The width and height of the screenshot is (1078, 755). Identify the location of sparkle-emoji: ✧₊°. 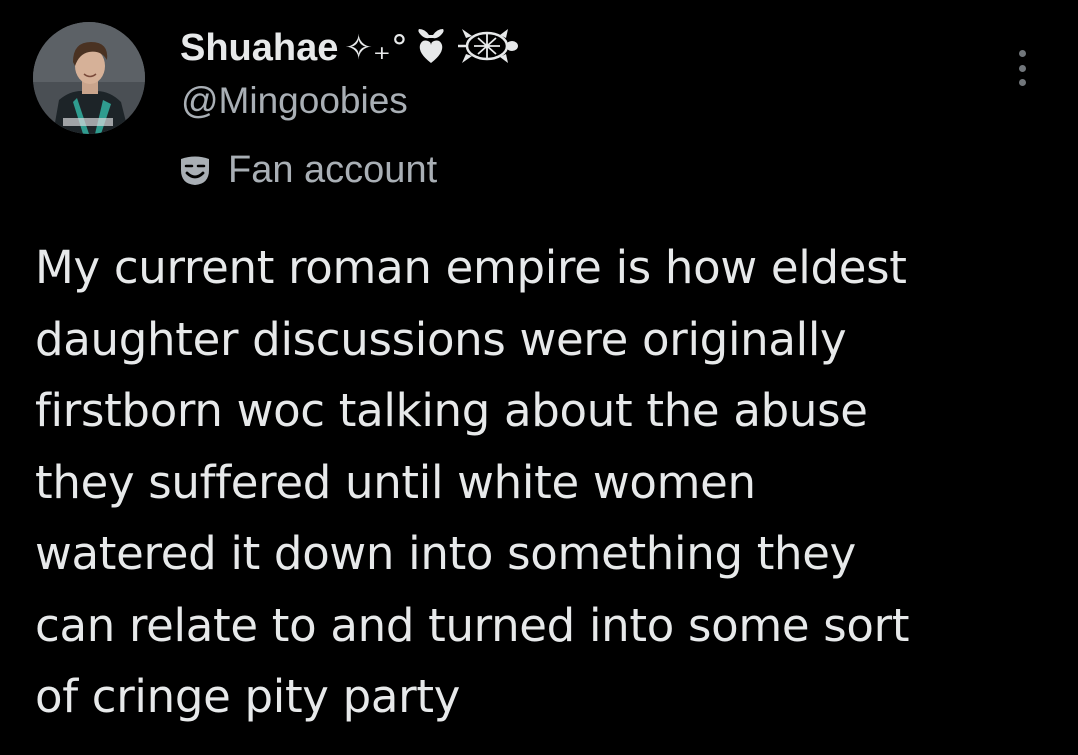
(376, 48).